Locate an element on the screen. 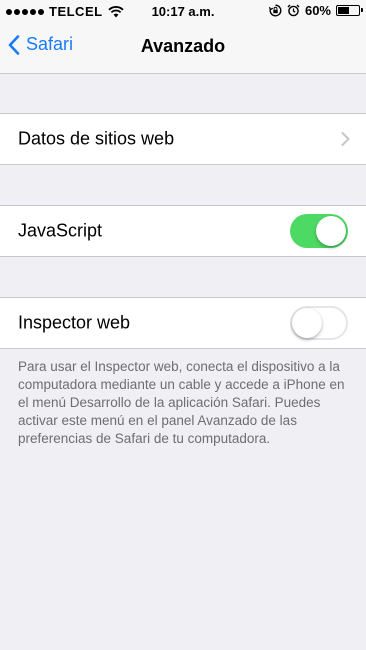 Image resolution: width=366 pixels, height=650 pixels. web-inspector-toggle is located at coordinates (319, 323).